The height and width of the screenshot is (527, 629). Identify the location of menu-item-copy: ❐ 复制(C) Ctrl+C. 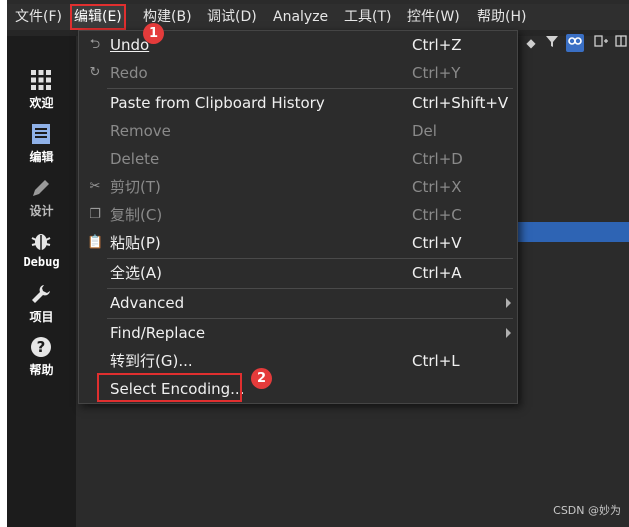
(298, 215).